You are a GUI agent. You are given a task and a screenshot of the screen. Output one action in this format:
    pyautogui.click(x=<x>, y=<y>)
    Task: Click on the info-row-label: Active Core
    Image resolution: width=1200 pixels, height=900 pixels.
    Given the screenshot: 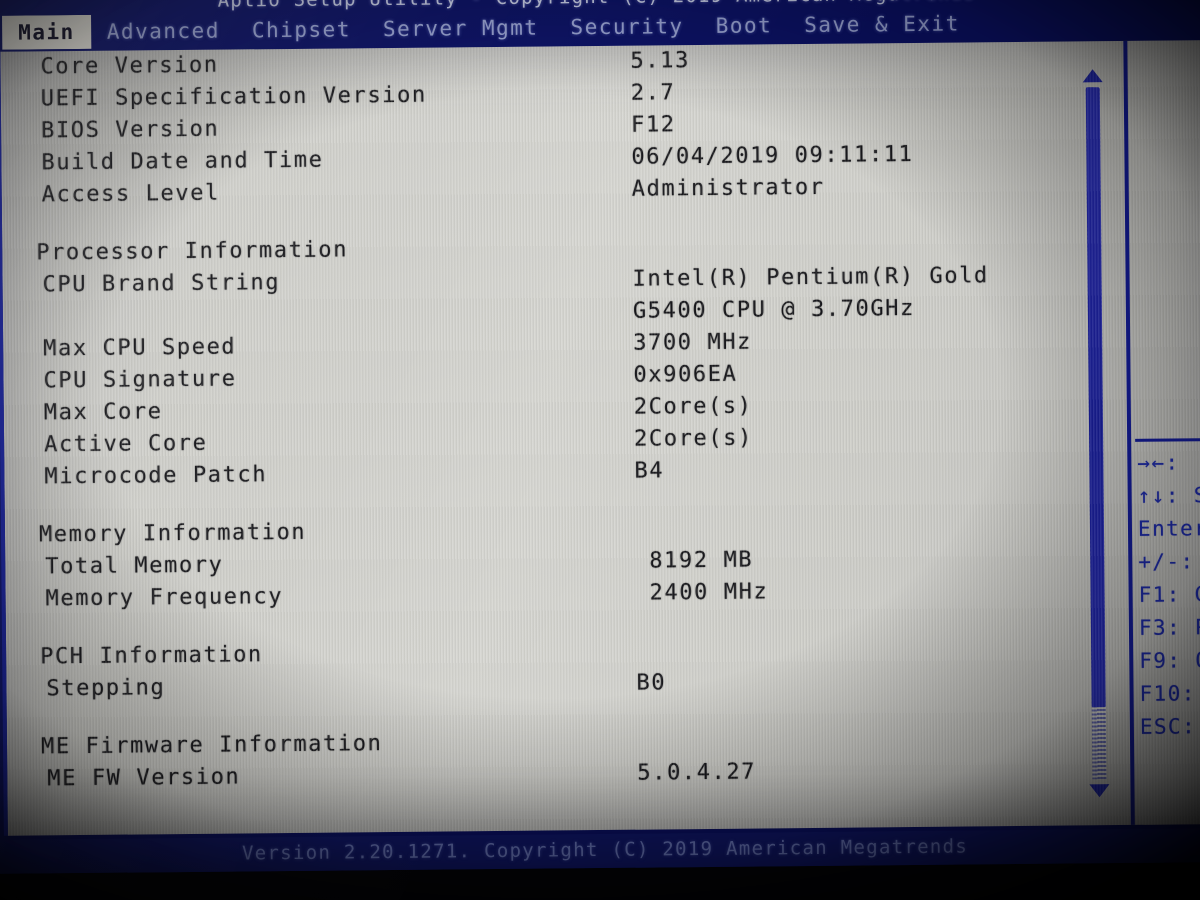 What is the action you would take?
    pyautogui.click(x=126, y=444)
    